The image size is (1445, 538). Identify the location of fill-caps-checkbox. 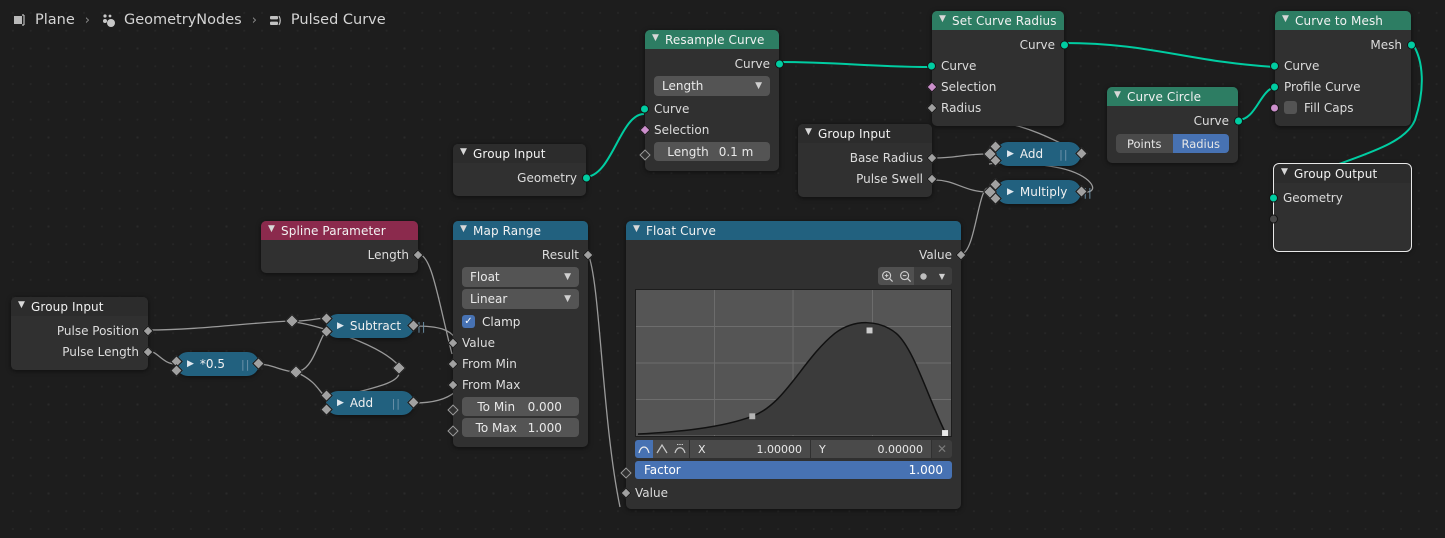
(1290, 107).